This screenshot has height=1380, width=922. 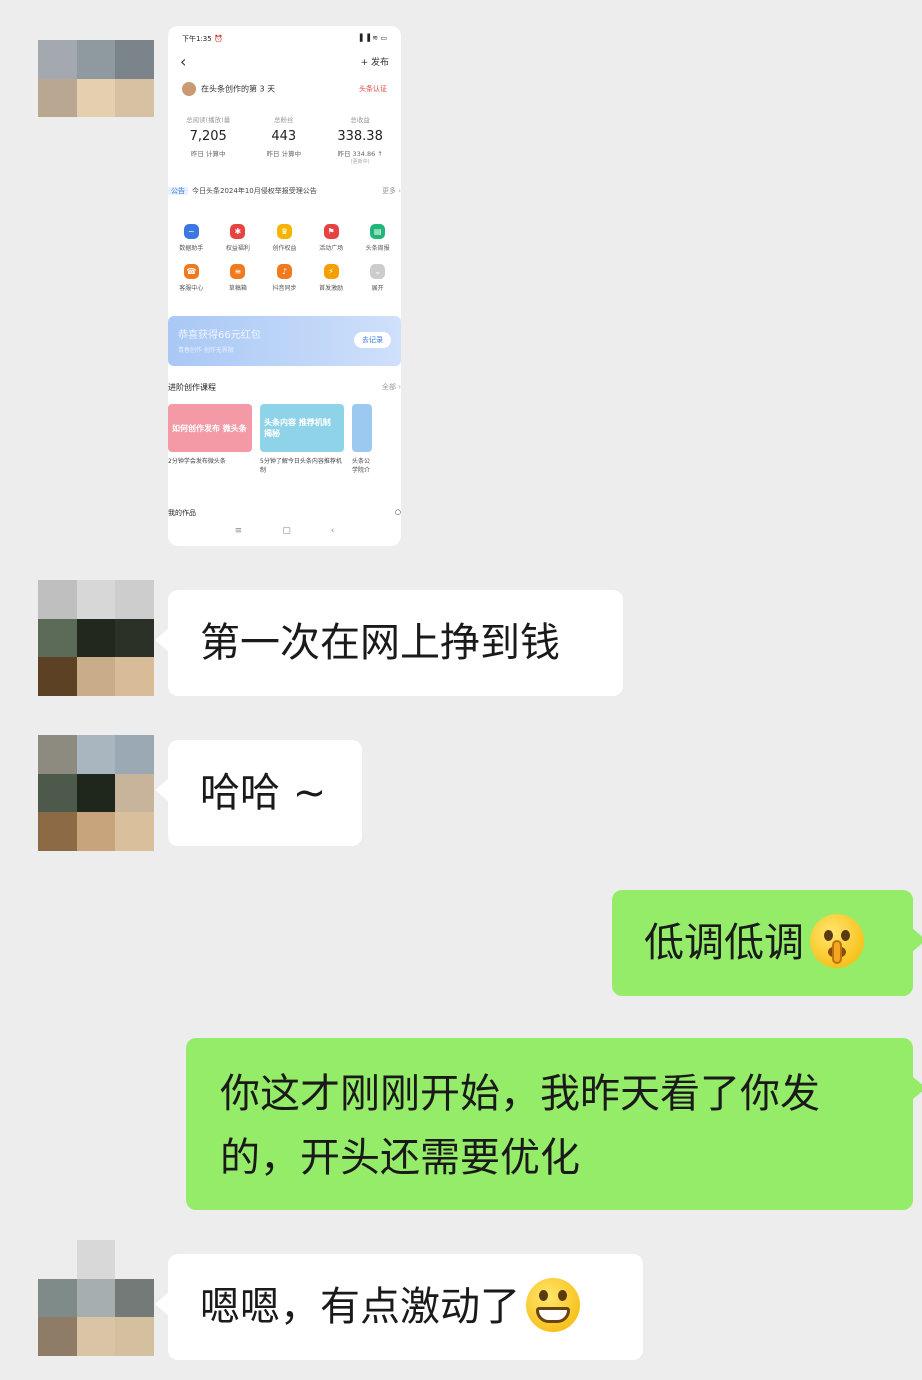 I want to click on refresh-icon: ○, so click(x=397, y=512).